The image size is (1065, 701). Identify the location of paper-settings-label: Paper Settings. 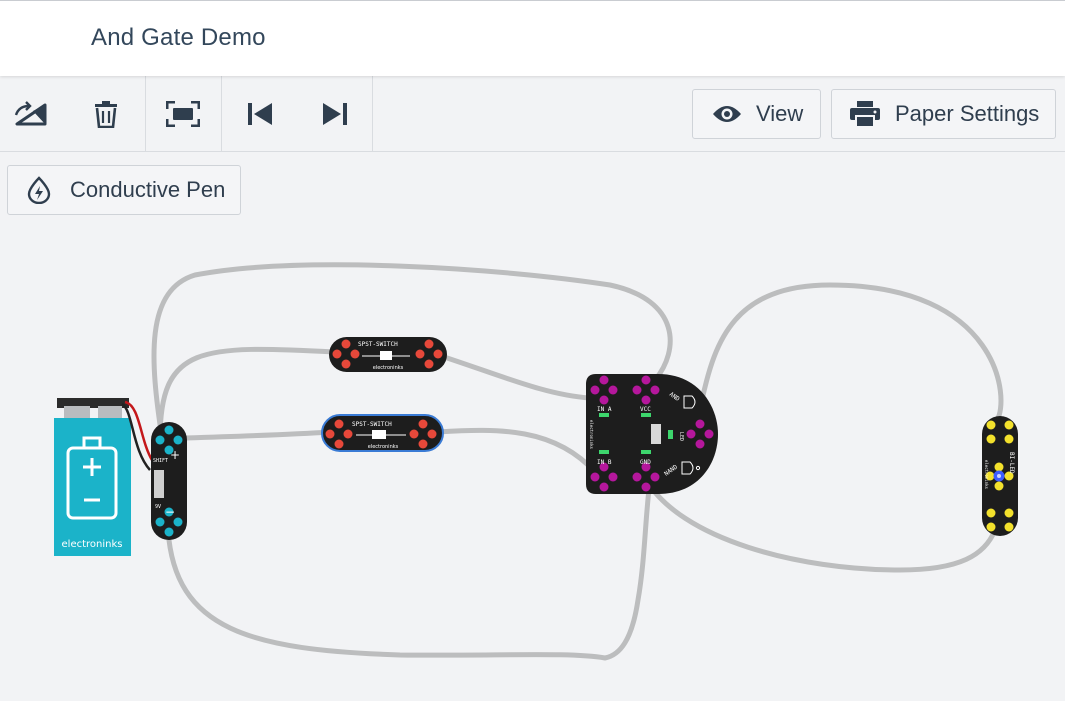
(967, 113).